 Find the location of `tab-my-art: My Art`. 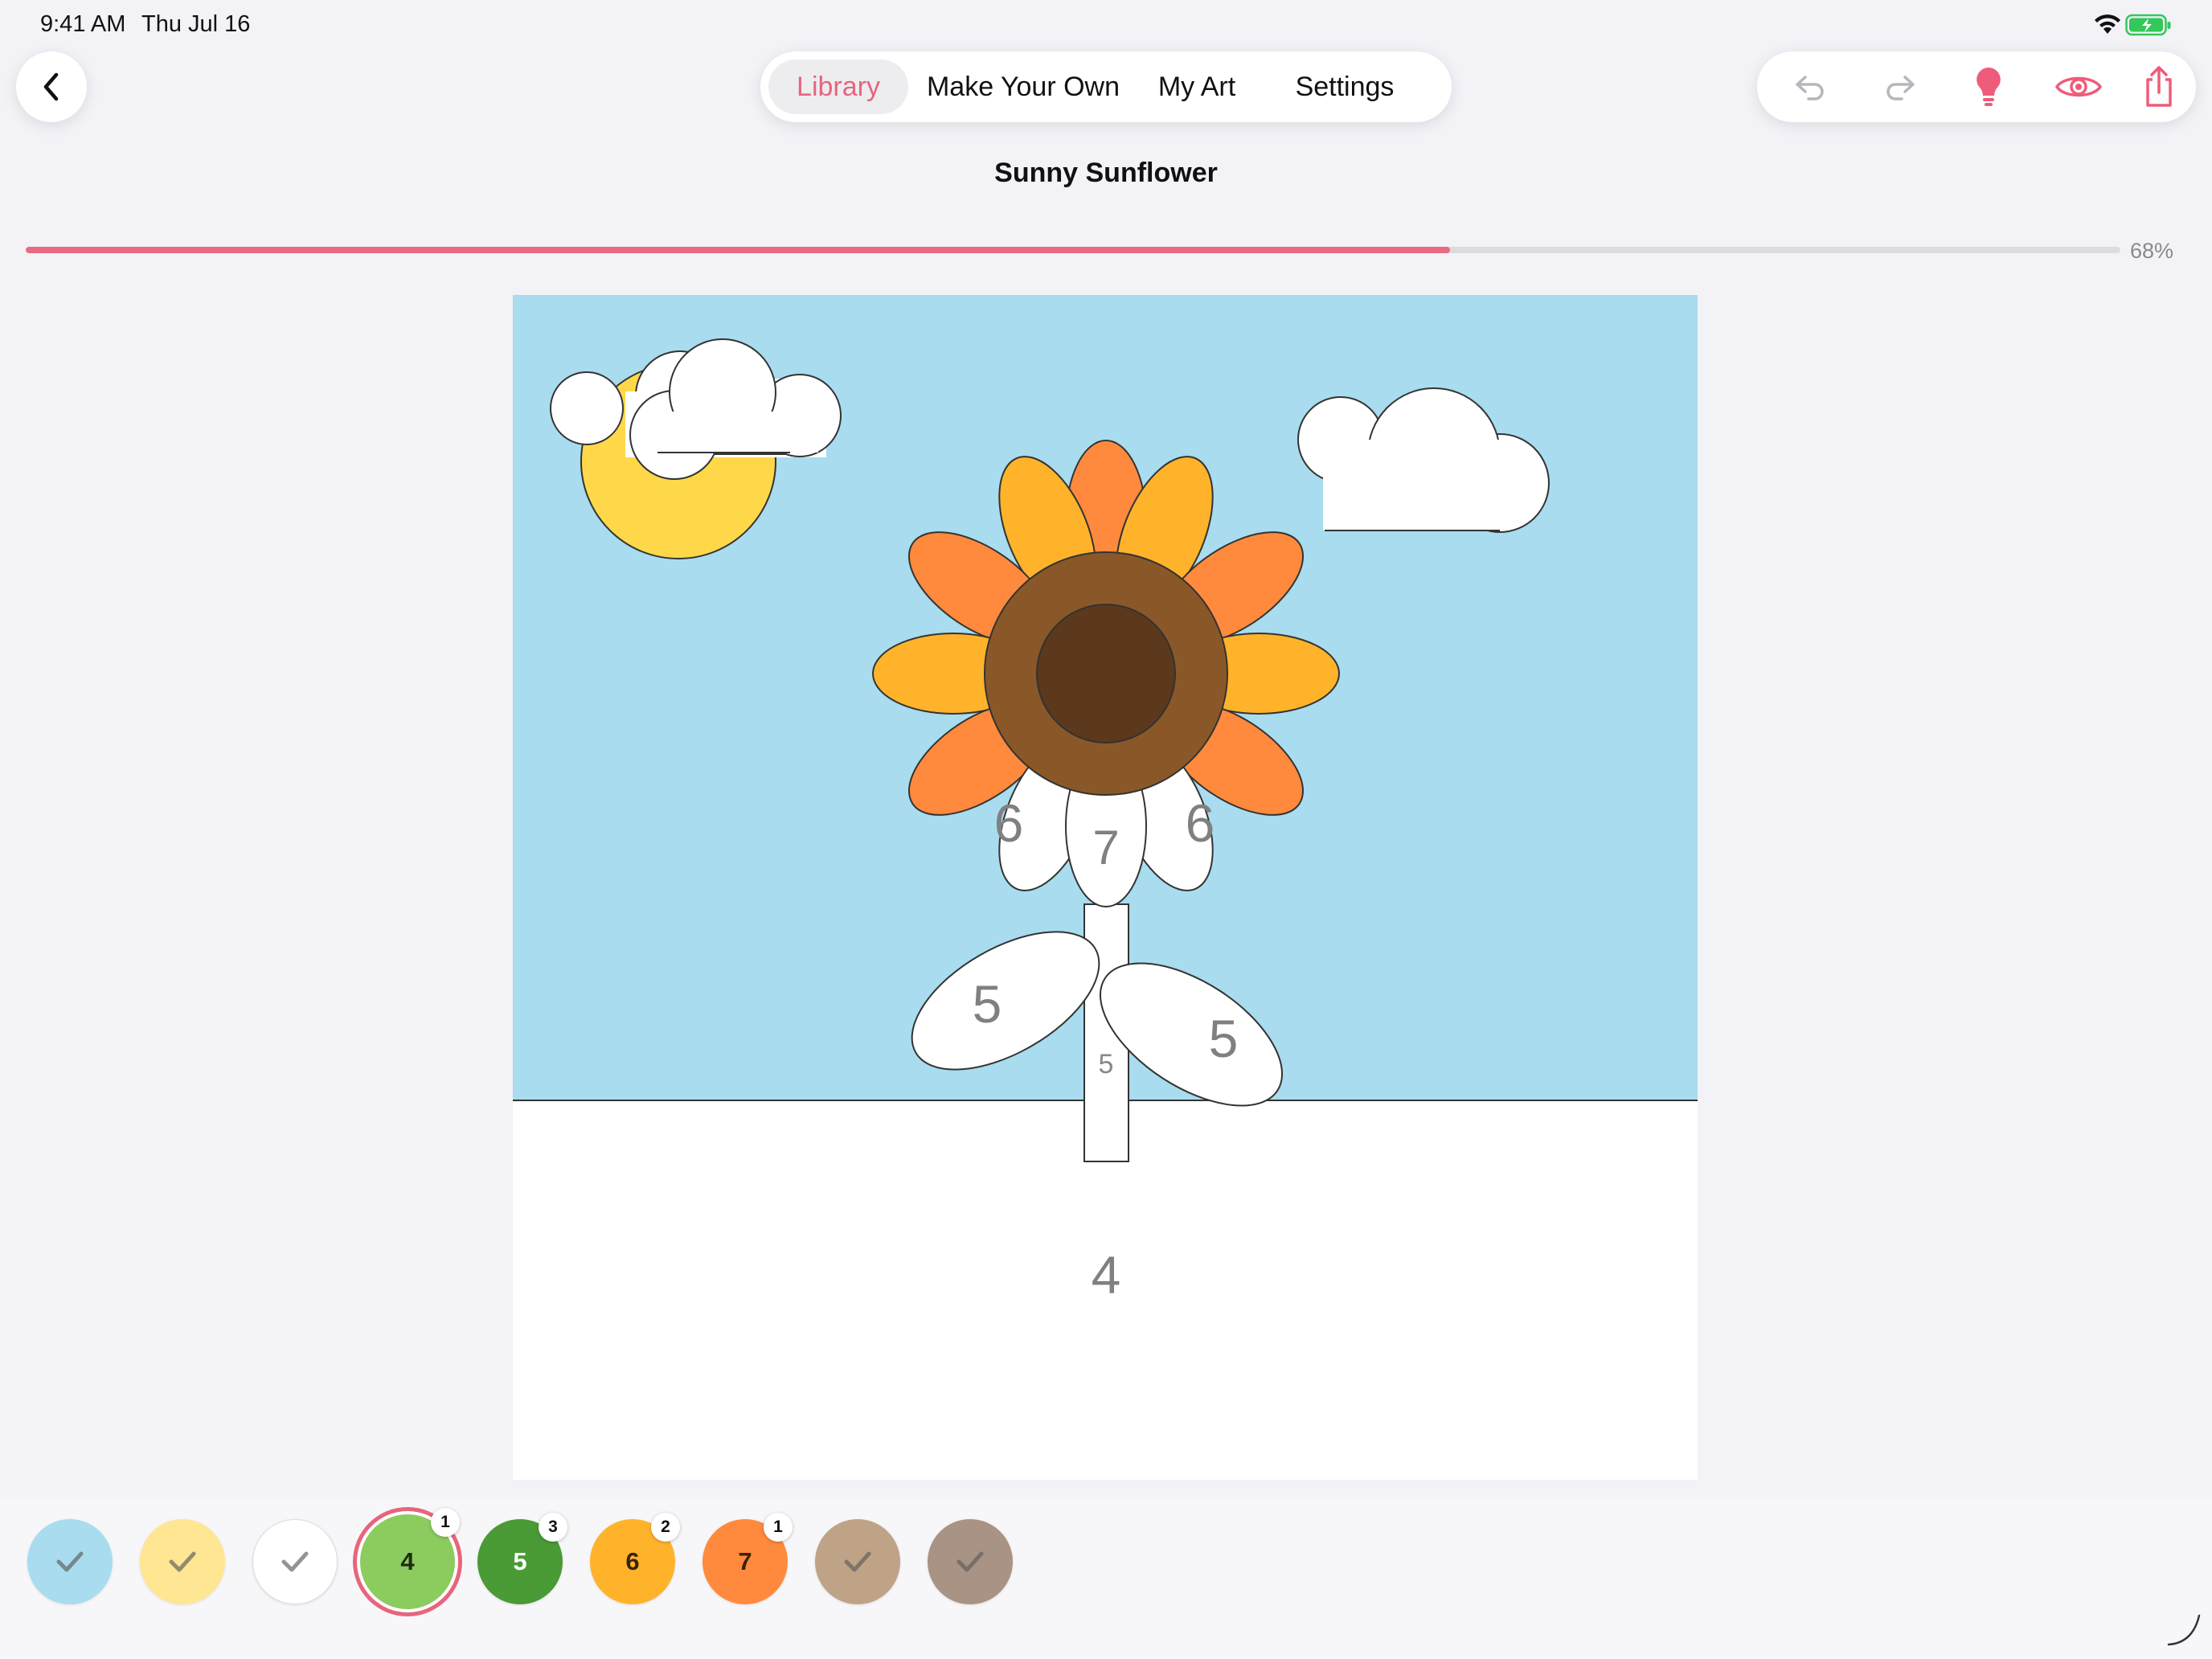

tab-my-art: My Art is located at coordinates (1197, 86).